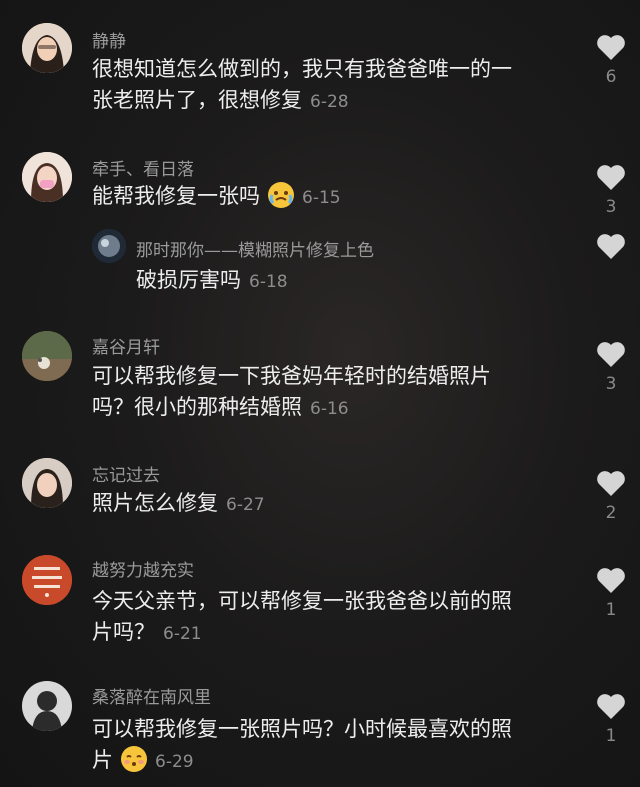 The height and width of the screenshot is (787, 640). I want to click on like-button: 2, so click(611, 496).